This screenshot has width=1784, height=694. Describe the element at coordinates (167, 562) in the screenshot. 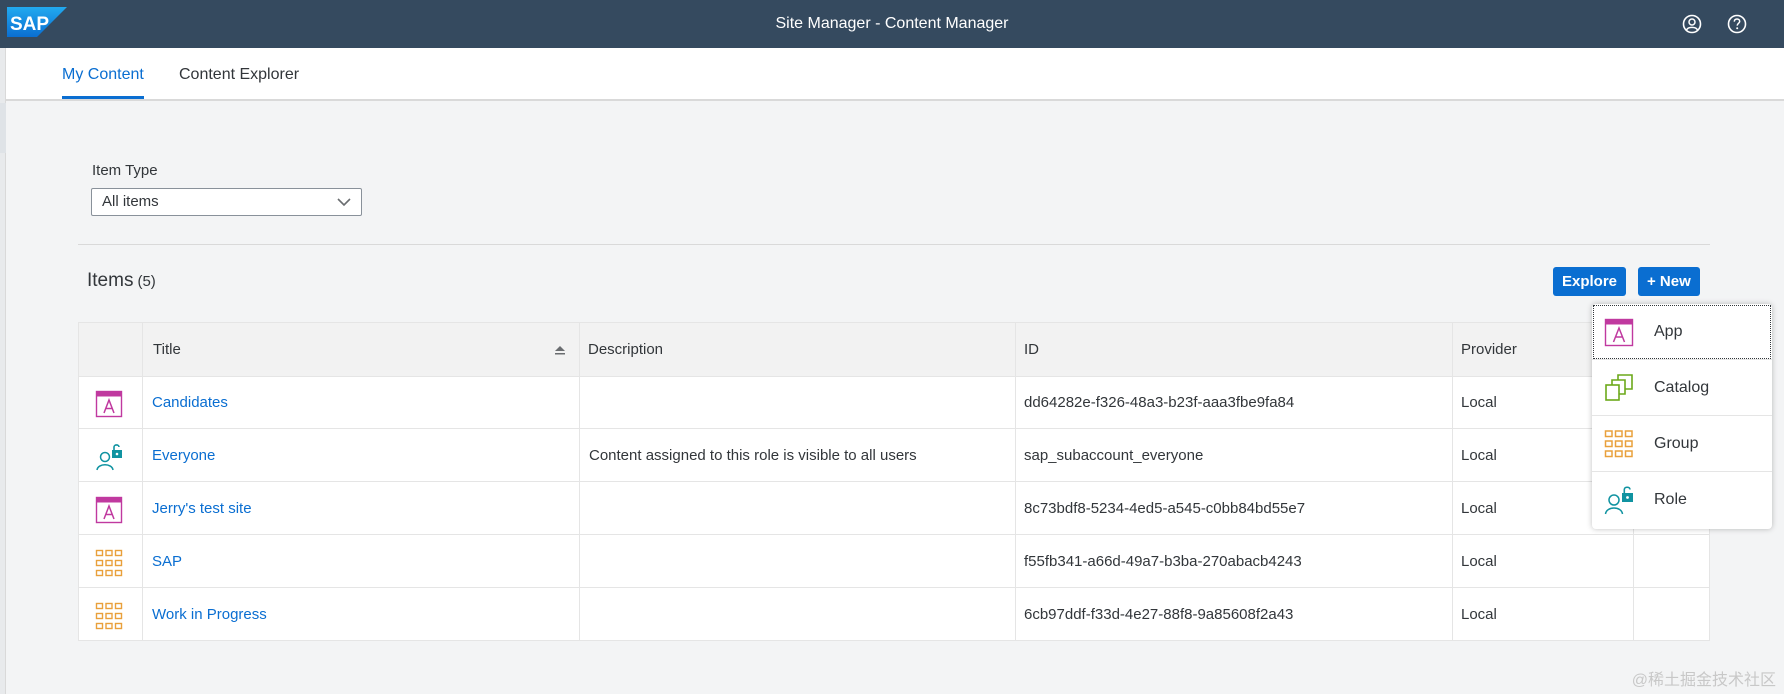

I see `row-title-link: SAP` at that location.